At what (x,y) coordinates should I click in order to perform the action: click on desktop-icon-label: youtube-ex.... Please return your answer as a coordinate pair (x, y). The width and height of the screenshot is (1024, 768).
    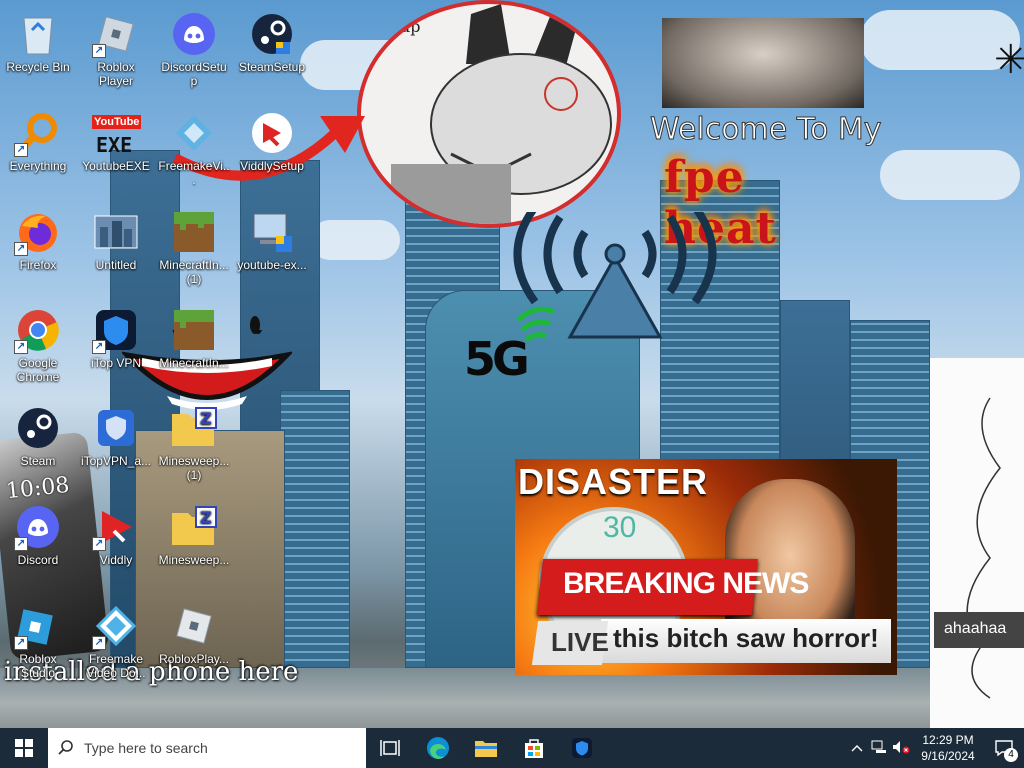
    Looking at the image, I should click on (272, 265).